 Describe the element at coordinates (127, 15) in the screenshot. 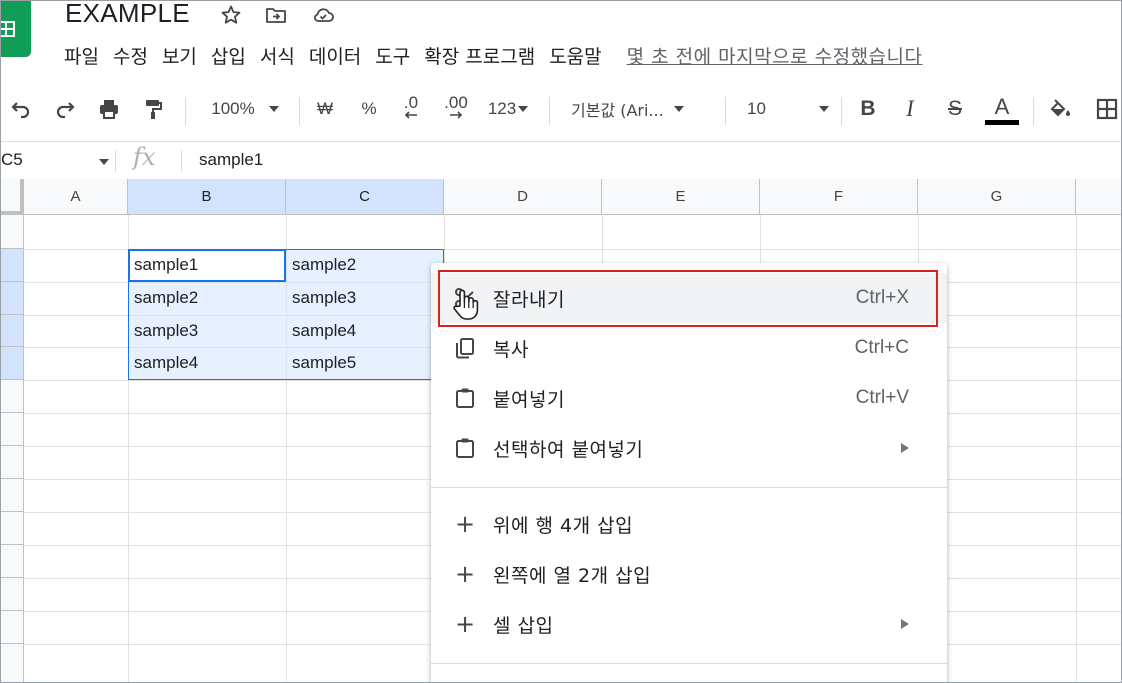

I see `document-title: EXAMPLE` at that location.